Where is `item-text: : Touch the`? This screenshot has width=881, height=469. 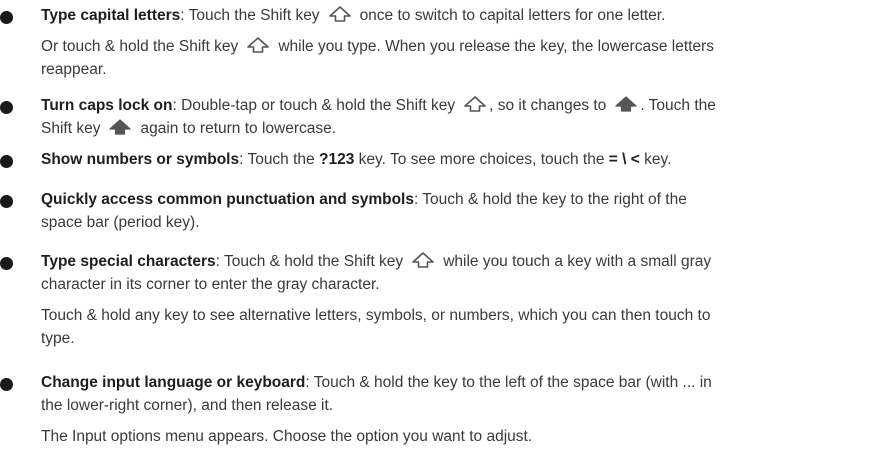 item-text: : Touch the is located at coordinates (277, 159).